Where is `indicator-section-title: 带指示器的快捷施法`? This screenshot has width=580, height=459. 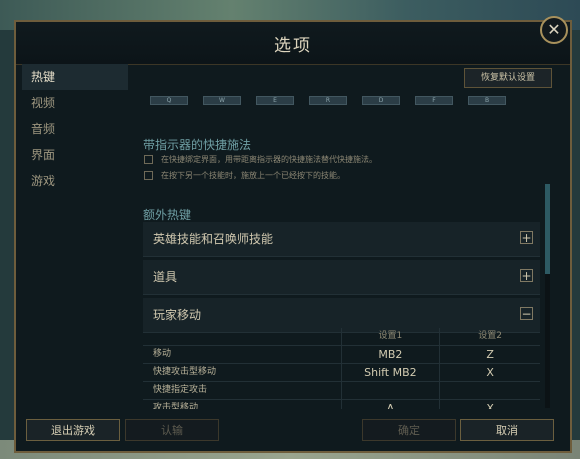 indicator-section-title: 带指示器的快捷施法 is located at coordinates (197, 145).